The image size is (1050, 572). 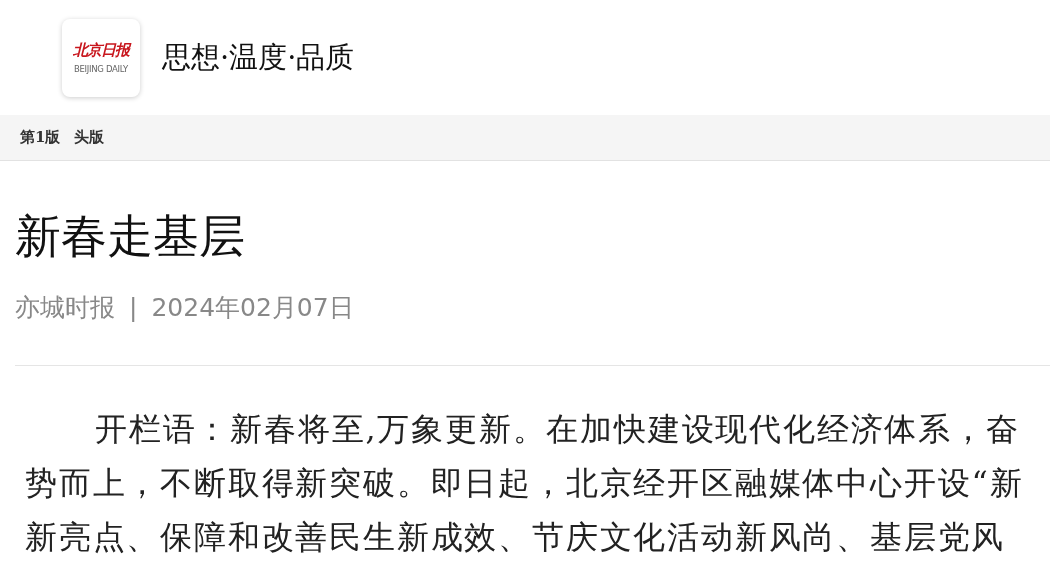 I want to click on article-date: 2024年02月07日, so click(x=252, y=308).